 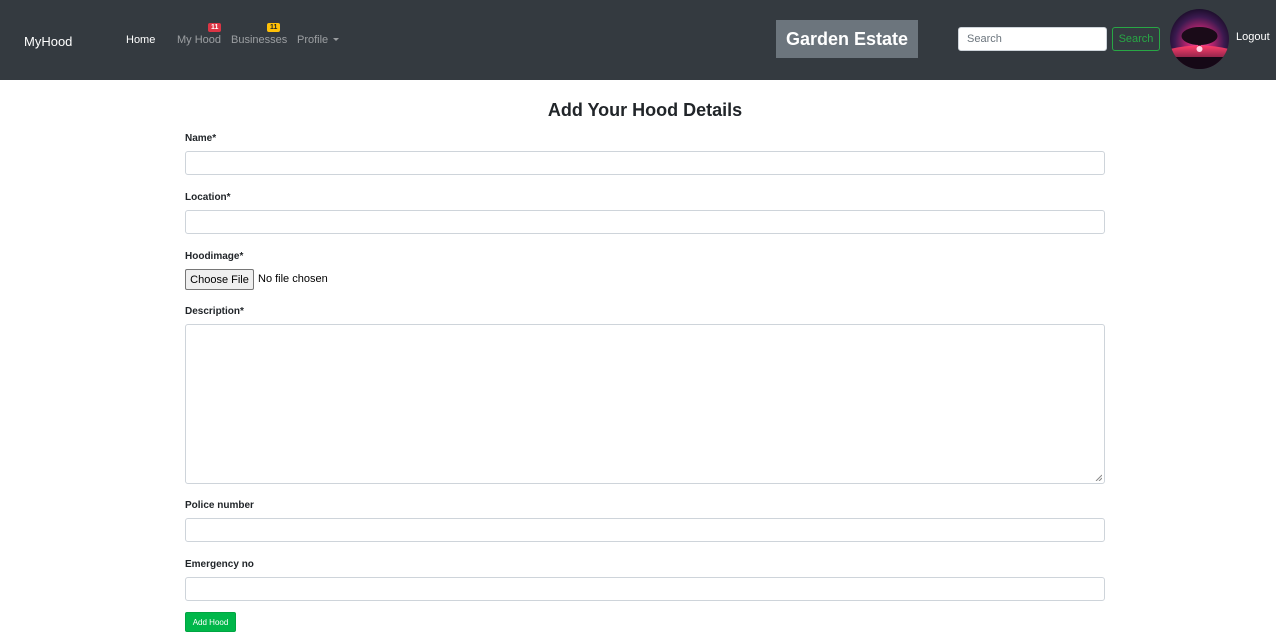 What do you see at coordinates (645, 589) in the screenshot?
I see `emergency-no-input` at bounding box center [645, 589].